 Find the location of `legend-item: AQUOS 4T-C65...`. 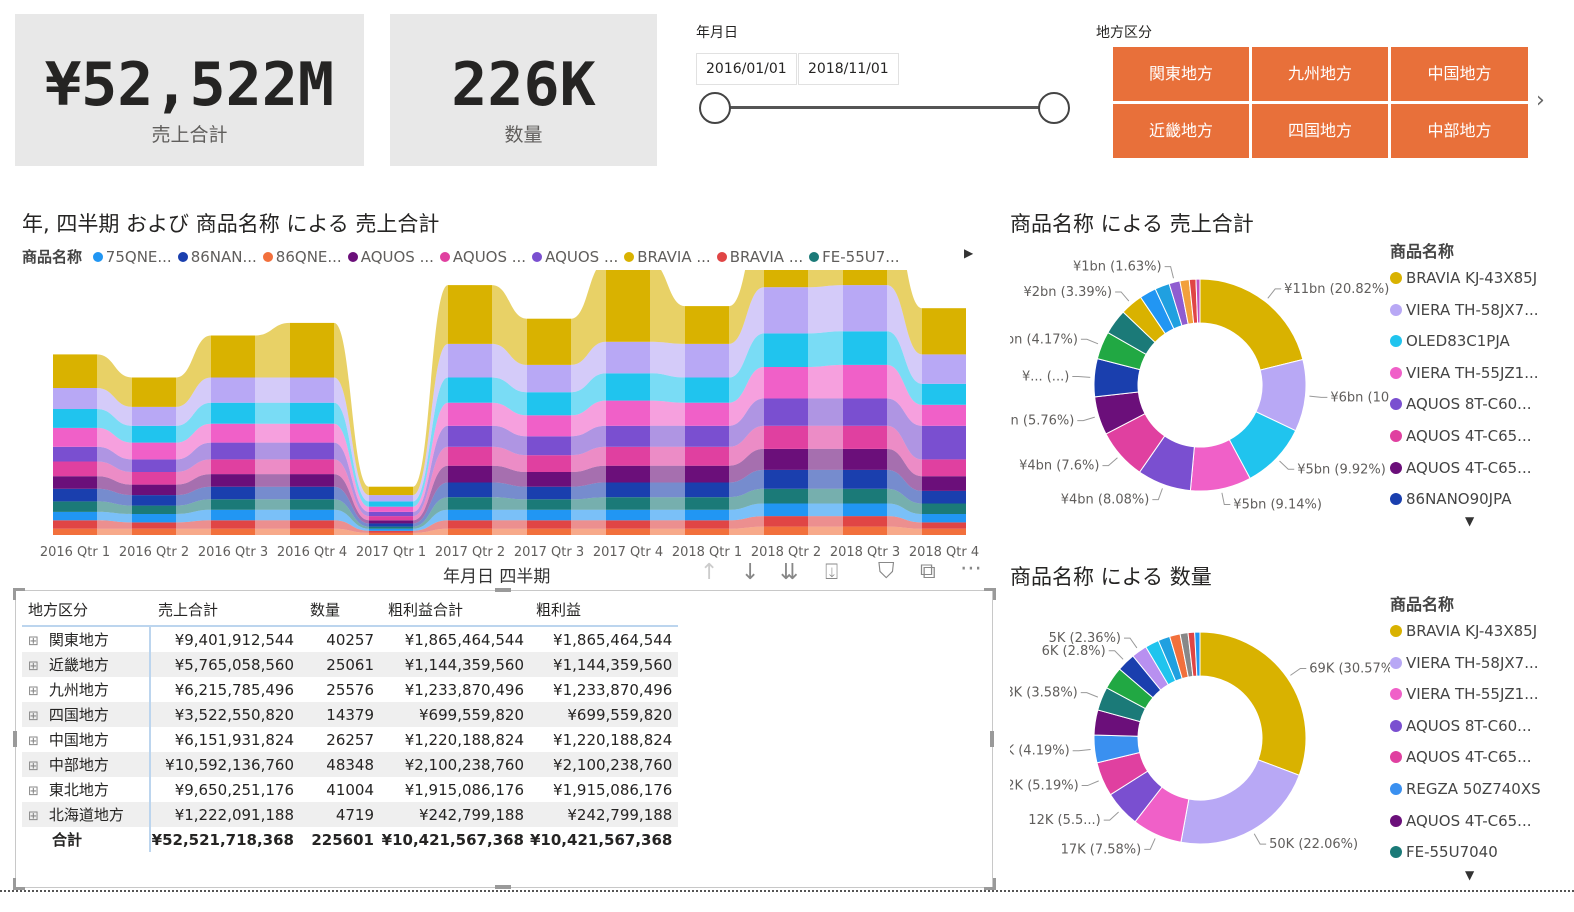

legend-item: AQUOS 4T-C65... is located at coordinates (1461, 468).